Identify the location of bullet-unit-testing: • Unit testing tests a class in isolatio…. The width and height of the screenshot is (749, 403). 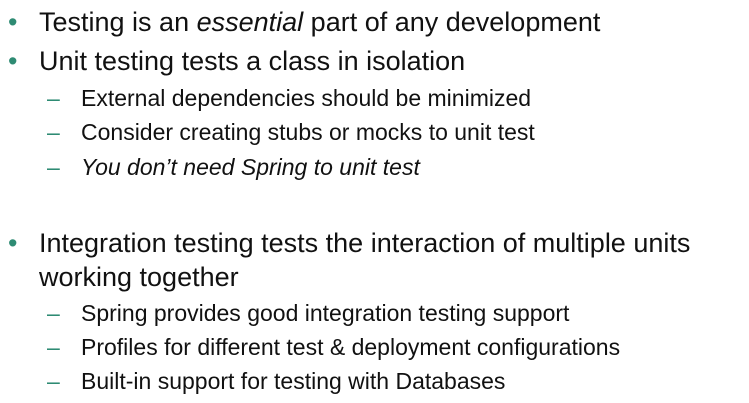
(237, 61).